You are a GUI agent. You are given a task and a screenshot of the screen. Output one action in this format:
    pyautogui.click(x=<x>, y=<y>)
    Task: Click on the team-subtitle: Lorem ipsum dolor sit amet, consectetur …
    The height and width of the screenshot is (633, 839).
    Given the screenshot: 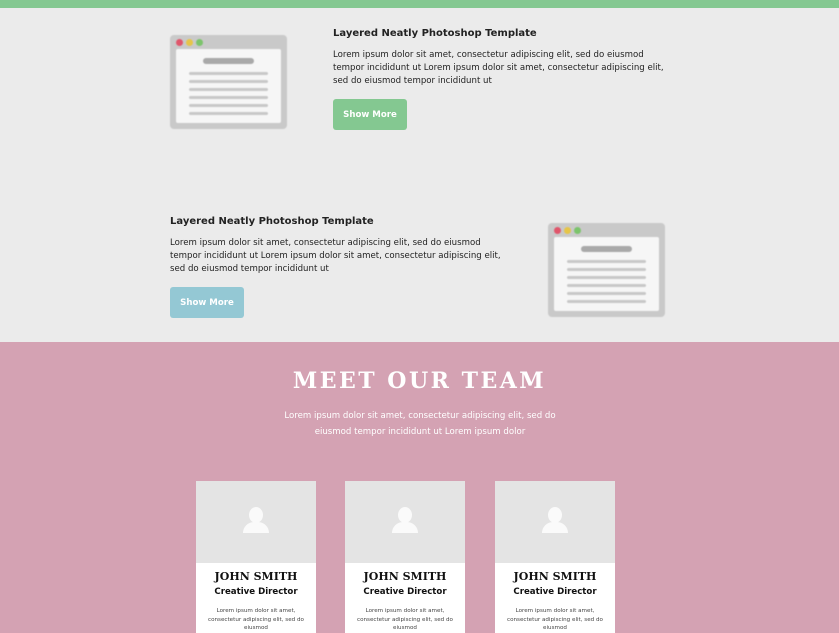 What is the action you would take?
    pyautogui.click(x=420, y=424)
    